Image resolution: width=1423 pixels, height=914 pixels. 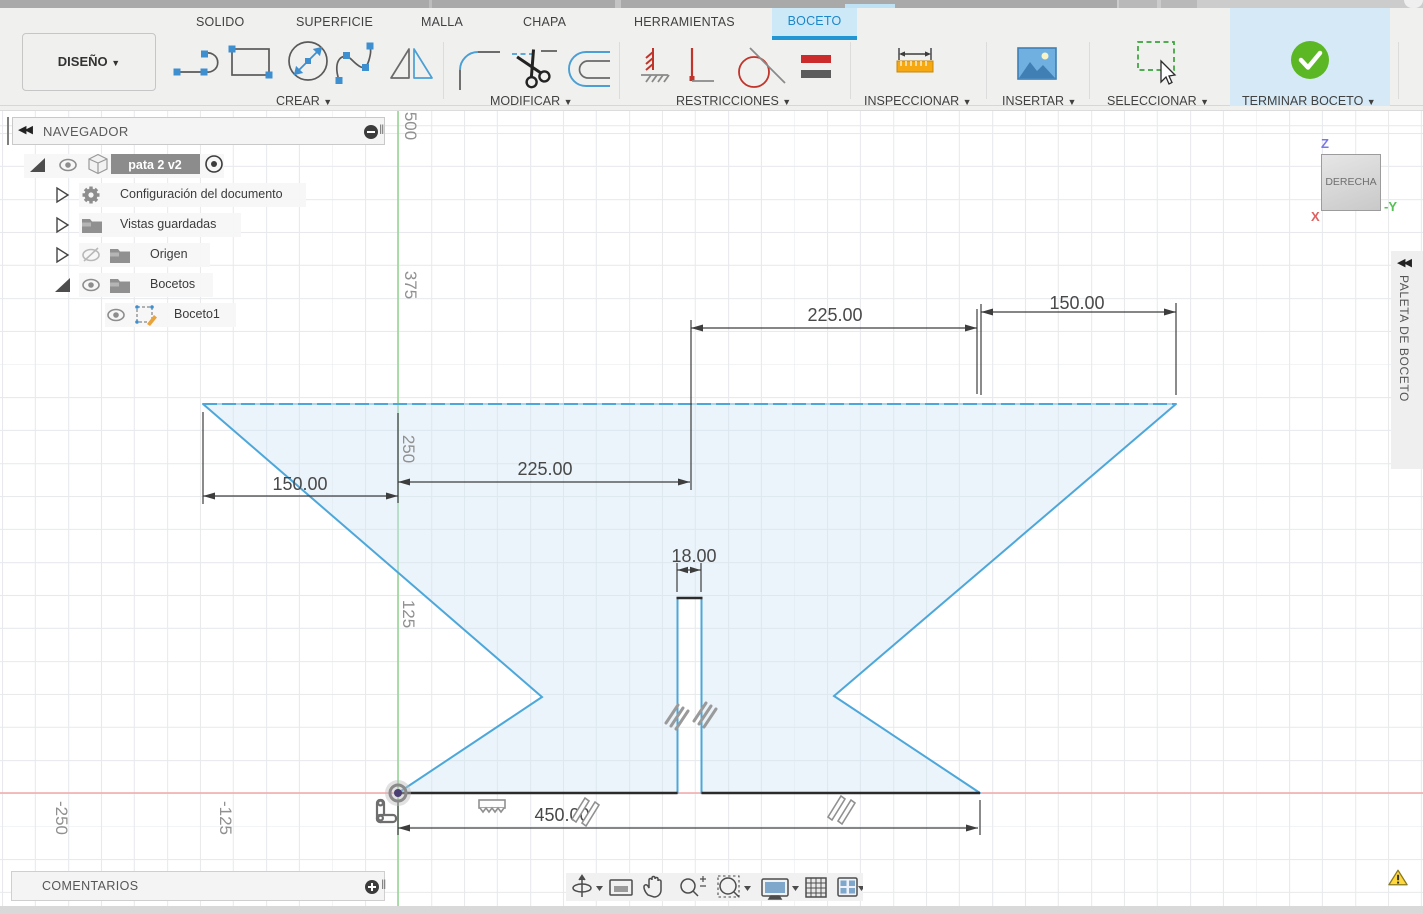 I want to click on svg-text: 250, so click(x=408, y=449).